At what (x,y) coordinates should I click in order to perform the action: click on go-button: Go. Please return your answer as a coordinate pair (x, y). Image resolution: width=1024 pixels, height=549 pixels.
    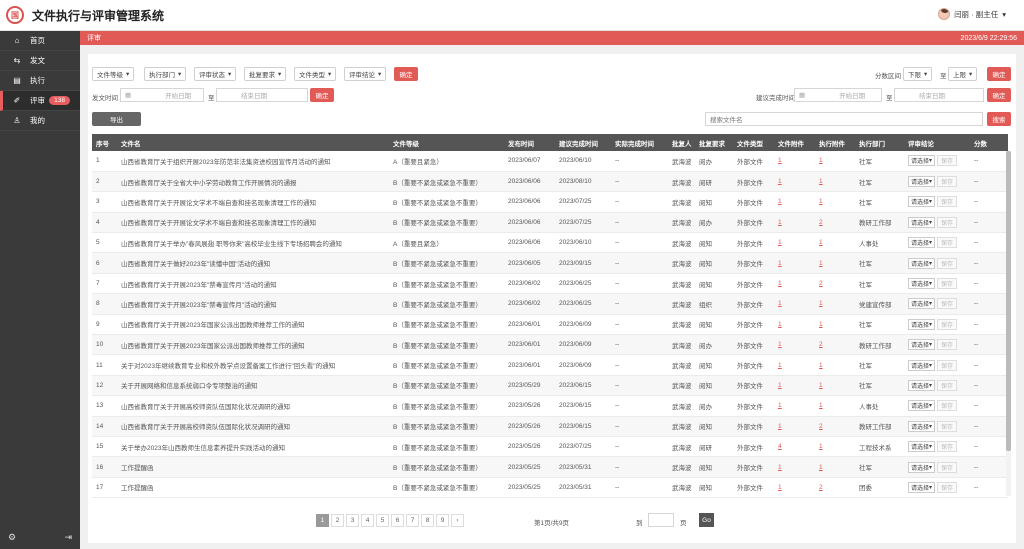
    Looking at the image, I should click on (706, 520).